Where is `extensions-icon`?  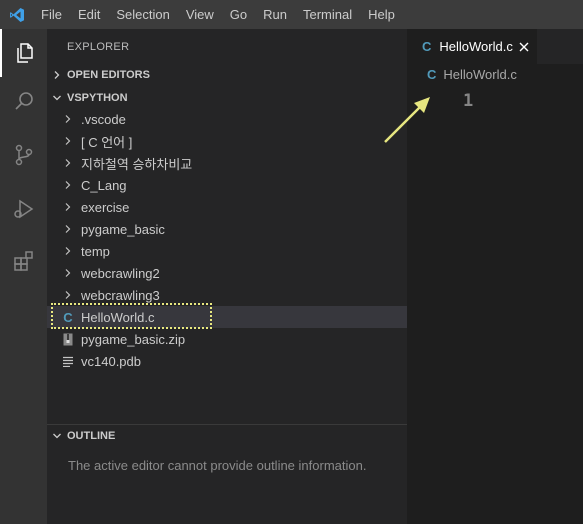
extensions-icon is located at coordinates (23, 261).